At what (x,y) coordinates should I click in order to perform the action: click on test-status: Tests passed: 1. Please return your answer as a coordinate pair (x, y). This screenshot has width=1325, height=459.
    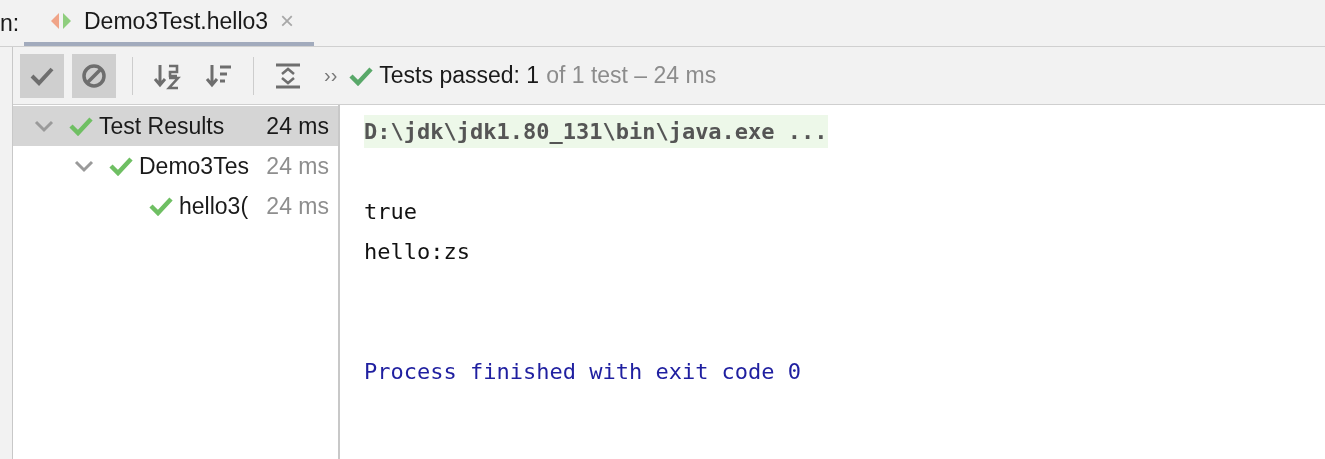
    Looking at the image, I should click on (459, 75).